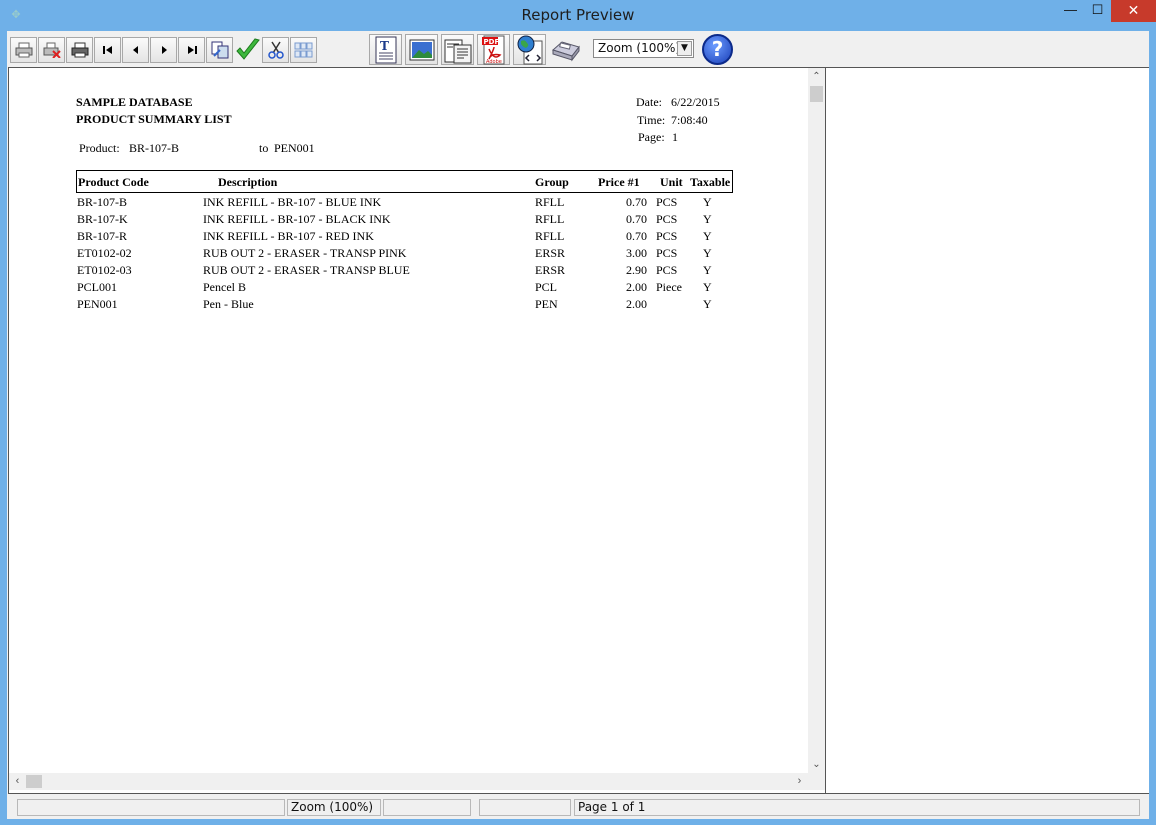 The image size is (1156, 825). What do you see at coordinates (671, 182) in the screenshot?
I see `col-unit: Unit` at bounding box center [671, 182].